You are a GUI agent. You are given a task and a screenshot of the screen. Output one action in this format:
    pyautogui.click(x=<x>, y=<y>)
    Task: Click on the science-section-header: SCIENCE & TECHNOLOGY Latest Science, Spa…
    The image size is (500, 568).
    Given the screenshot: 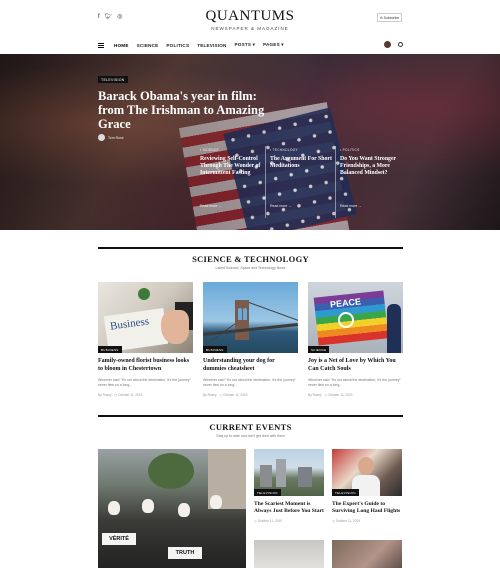 What is the action you would take?
    pyautogui.click(x=250, y=258)
    